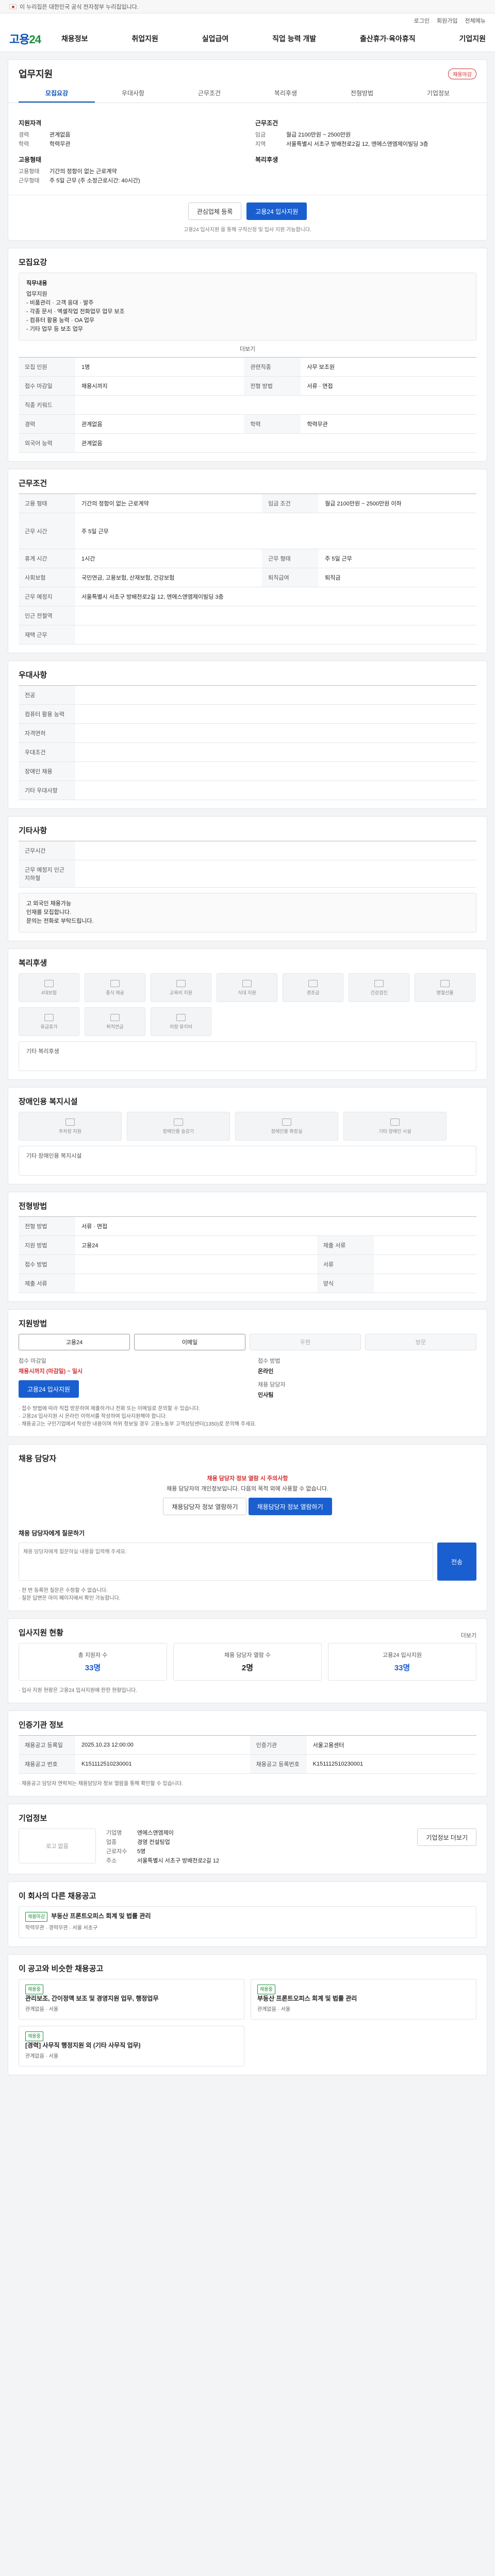  I want to click on kv-key: 고용형태, so click(29, 171).